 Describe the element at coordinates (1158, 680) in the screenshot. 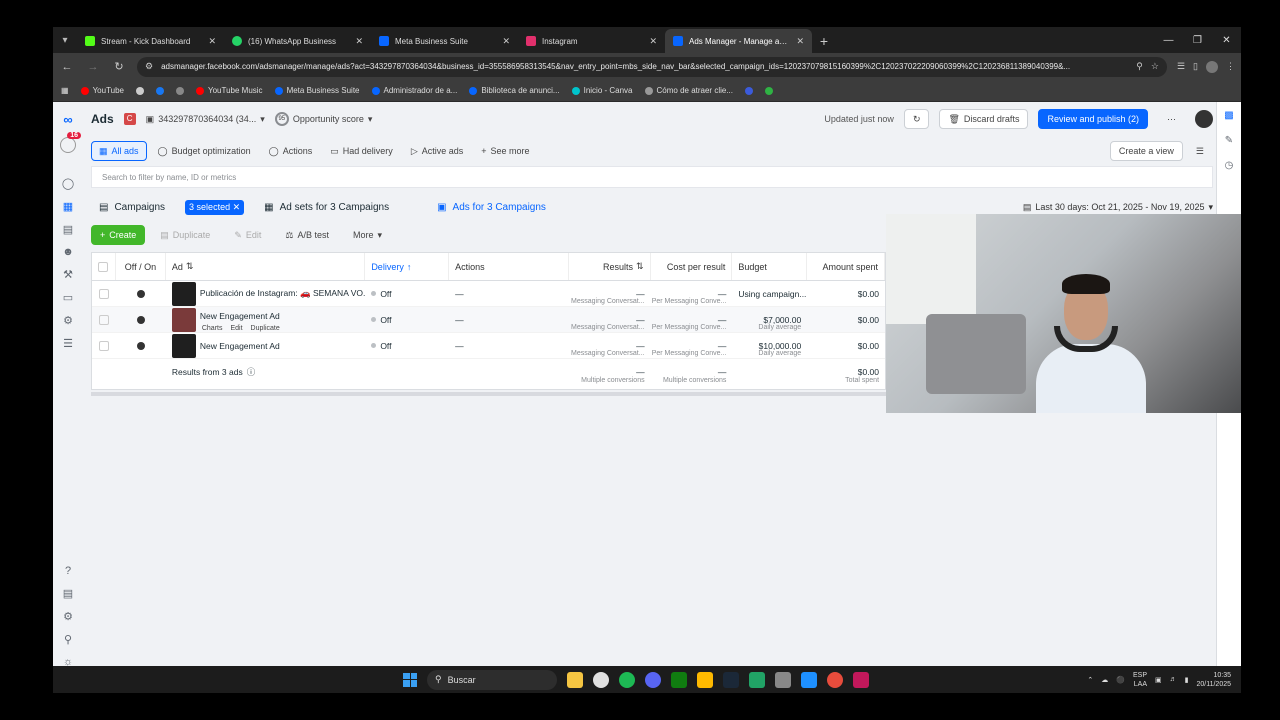

I see `network-icon: ▣` at that location.